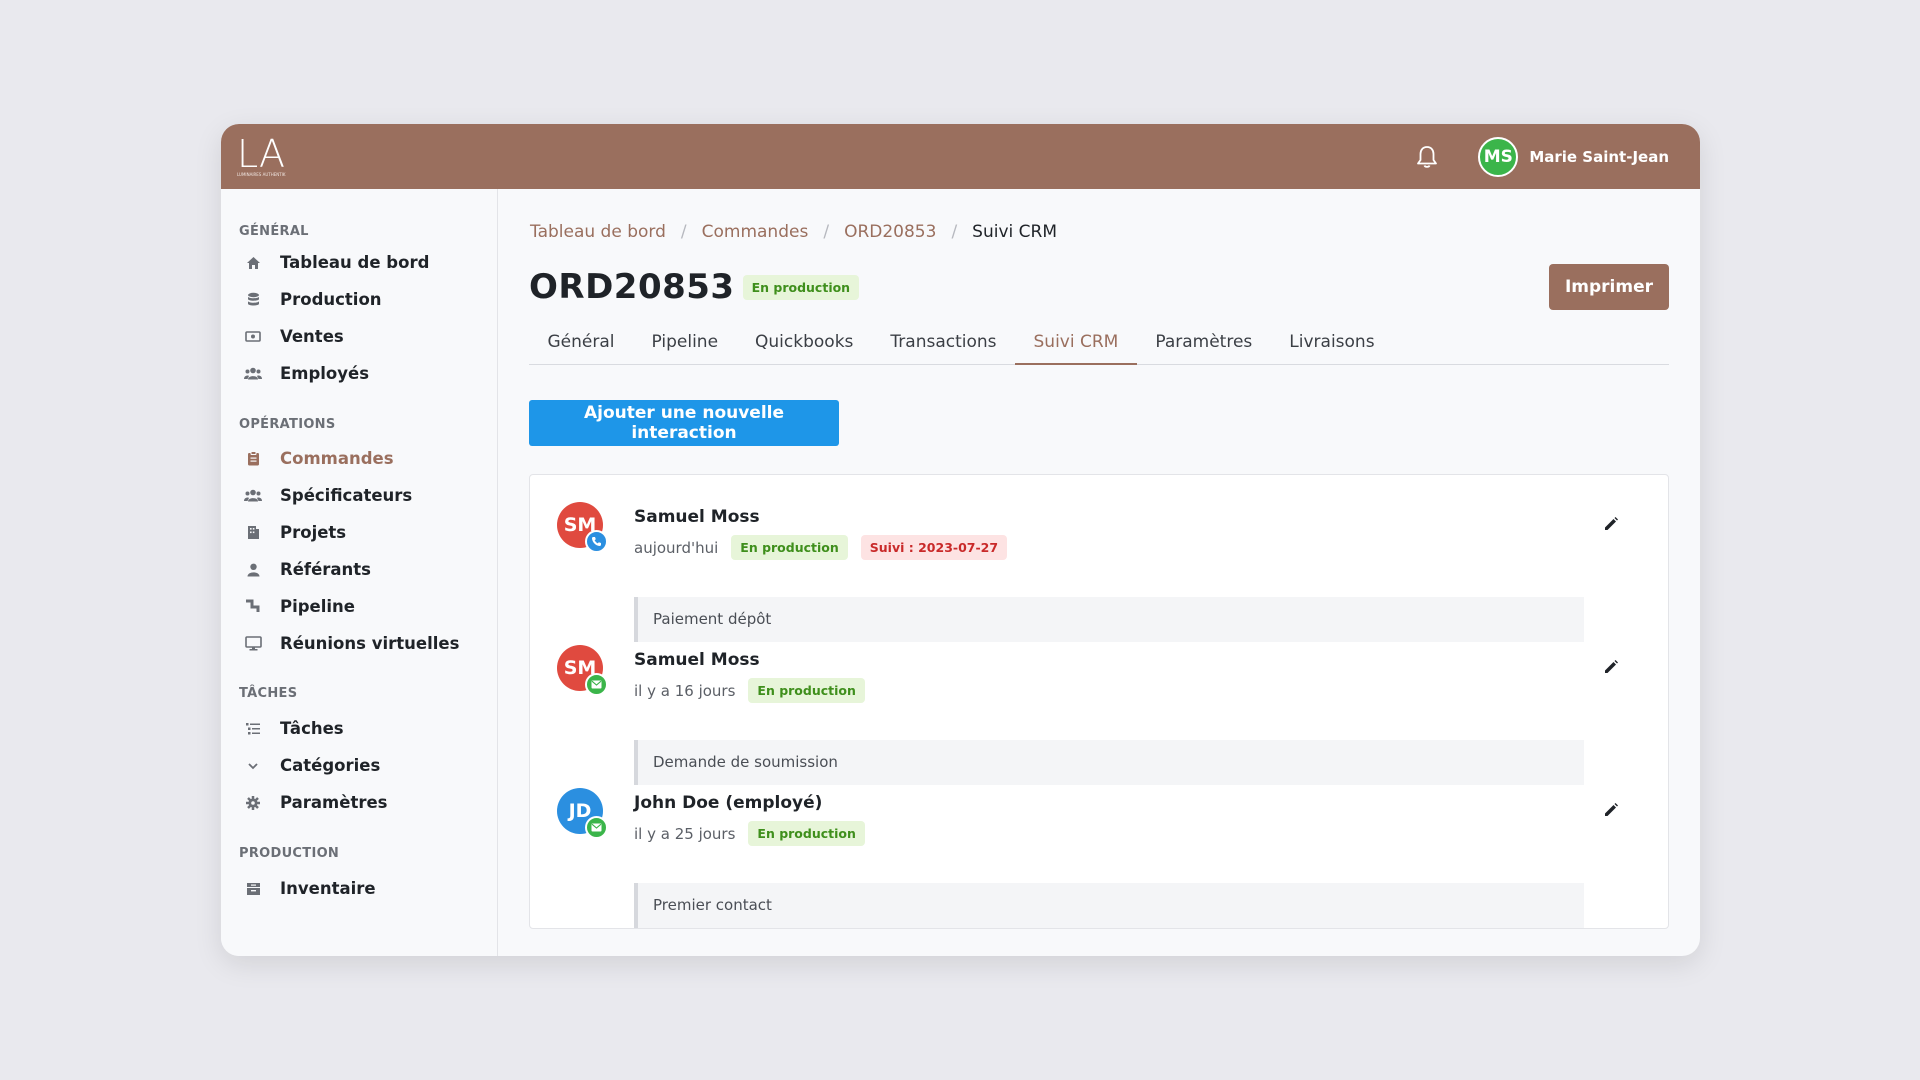  What do you see at coordinates (334, 802) in the screenshot?
I see `sidebar-item-label: Paramètres` at bounding box center [334, 802].